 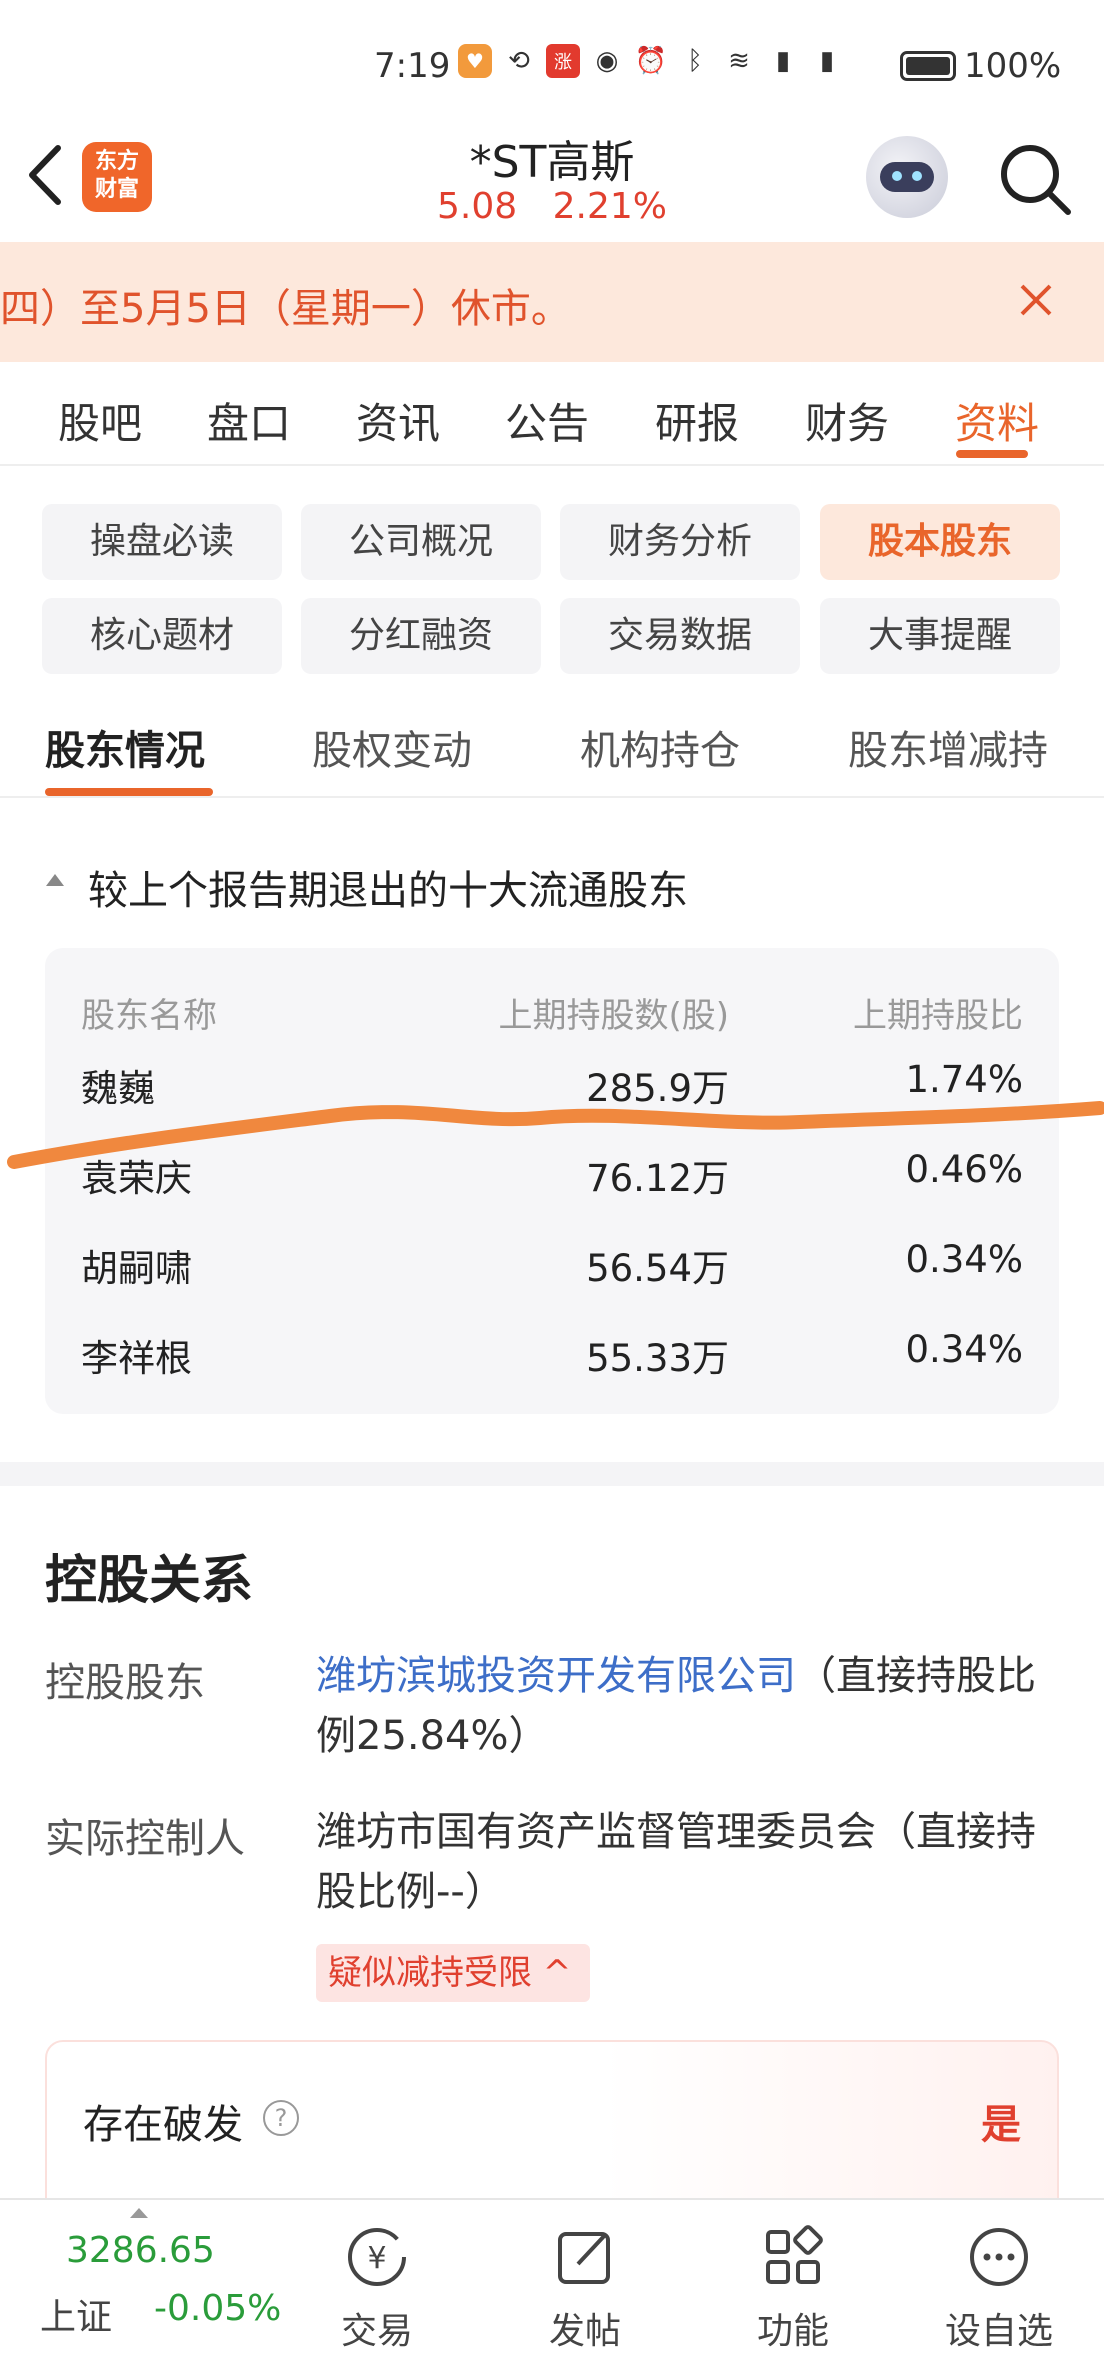 What do you see at coordinates (552, 181) in the screenshot?
I see `header: 东方 财富 *ST高斯 5.08 2.21%` at bounding box center [552, 181].